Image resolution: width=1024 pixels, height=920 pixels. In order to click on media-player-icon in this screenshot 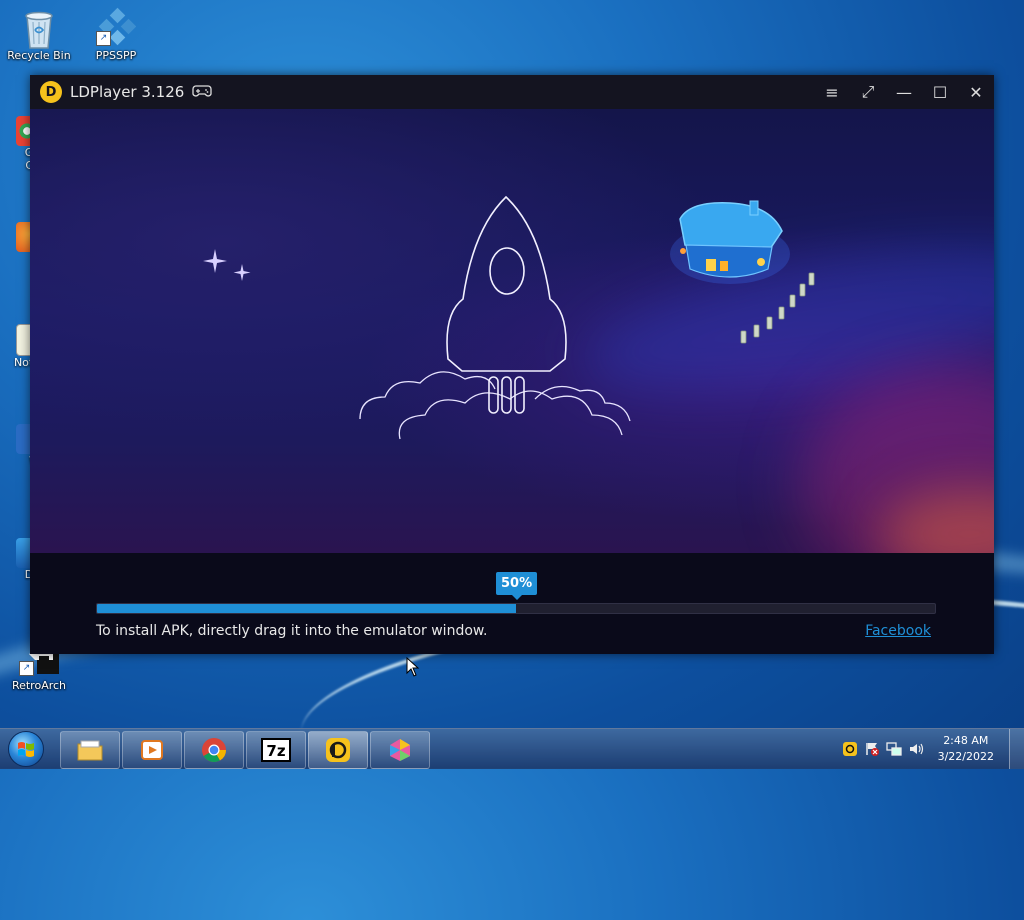, I will do `click(152, 750)`.